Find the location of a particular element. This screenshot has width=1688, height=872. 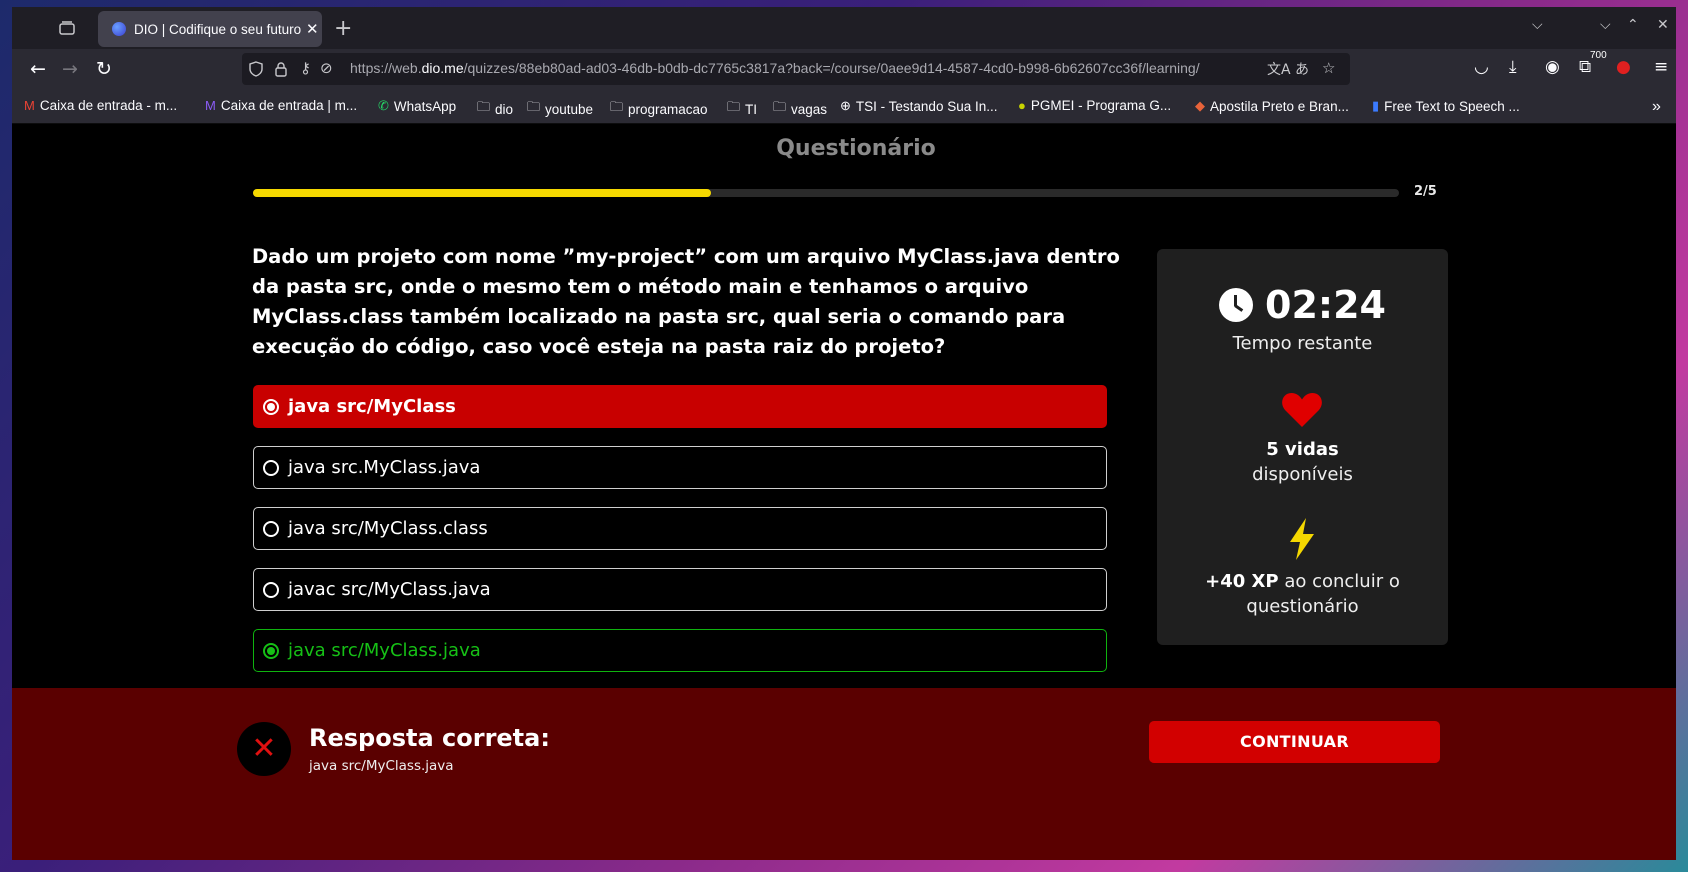

radio-selected-icon is located at coordinates (271, 406).